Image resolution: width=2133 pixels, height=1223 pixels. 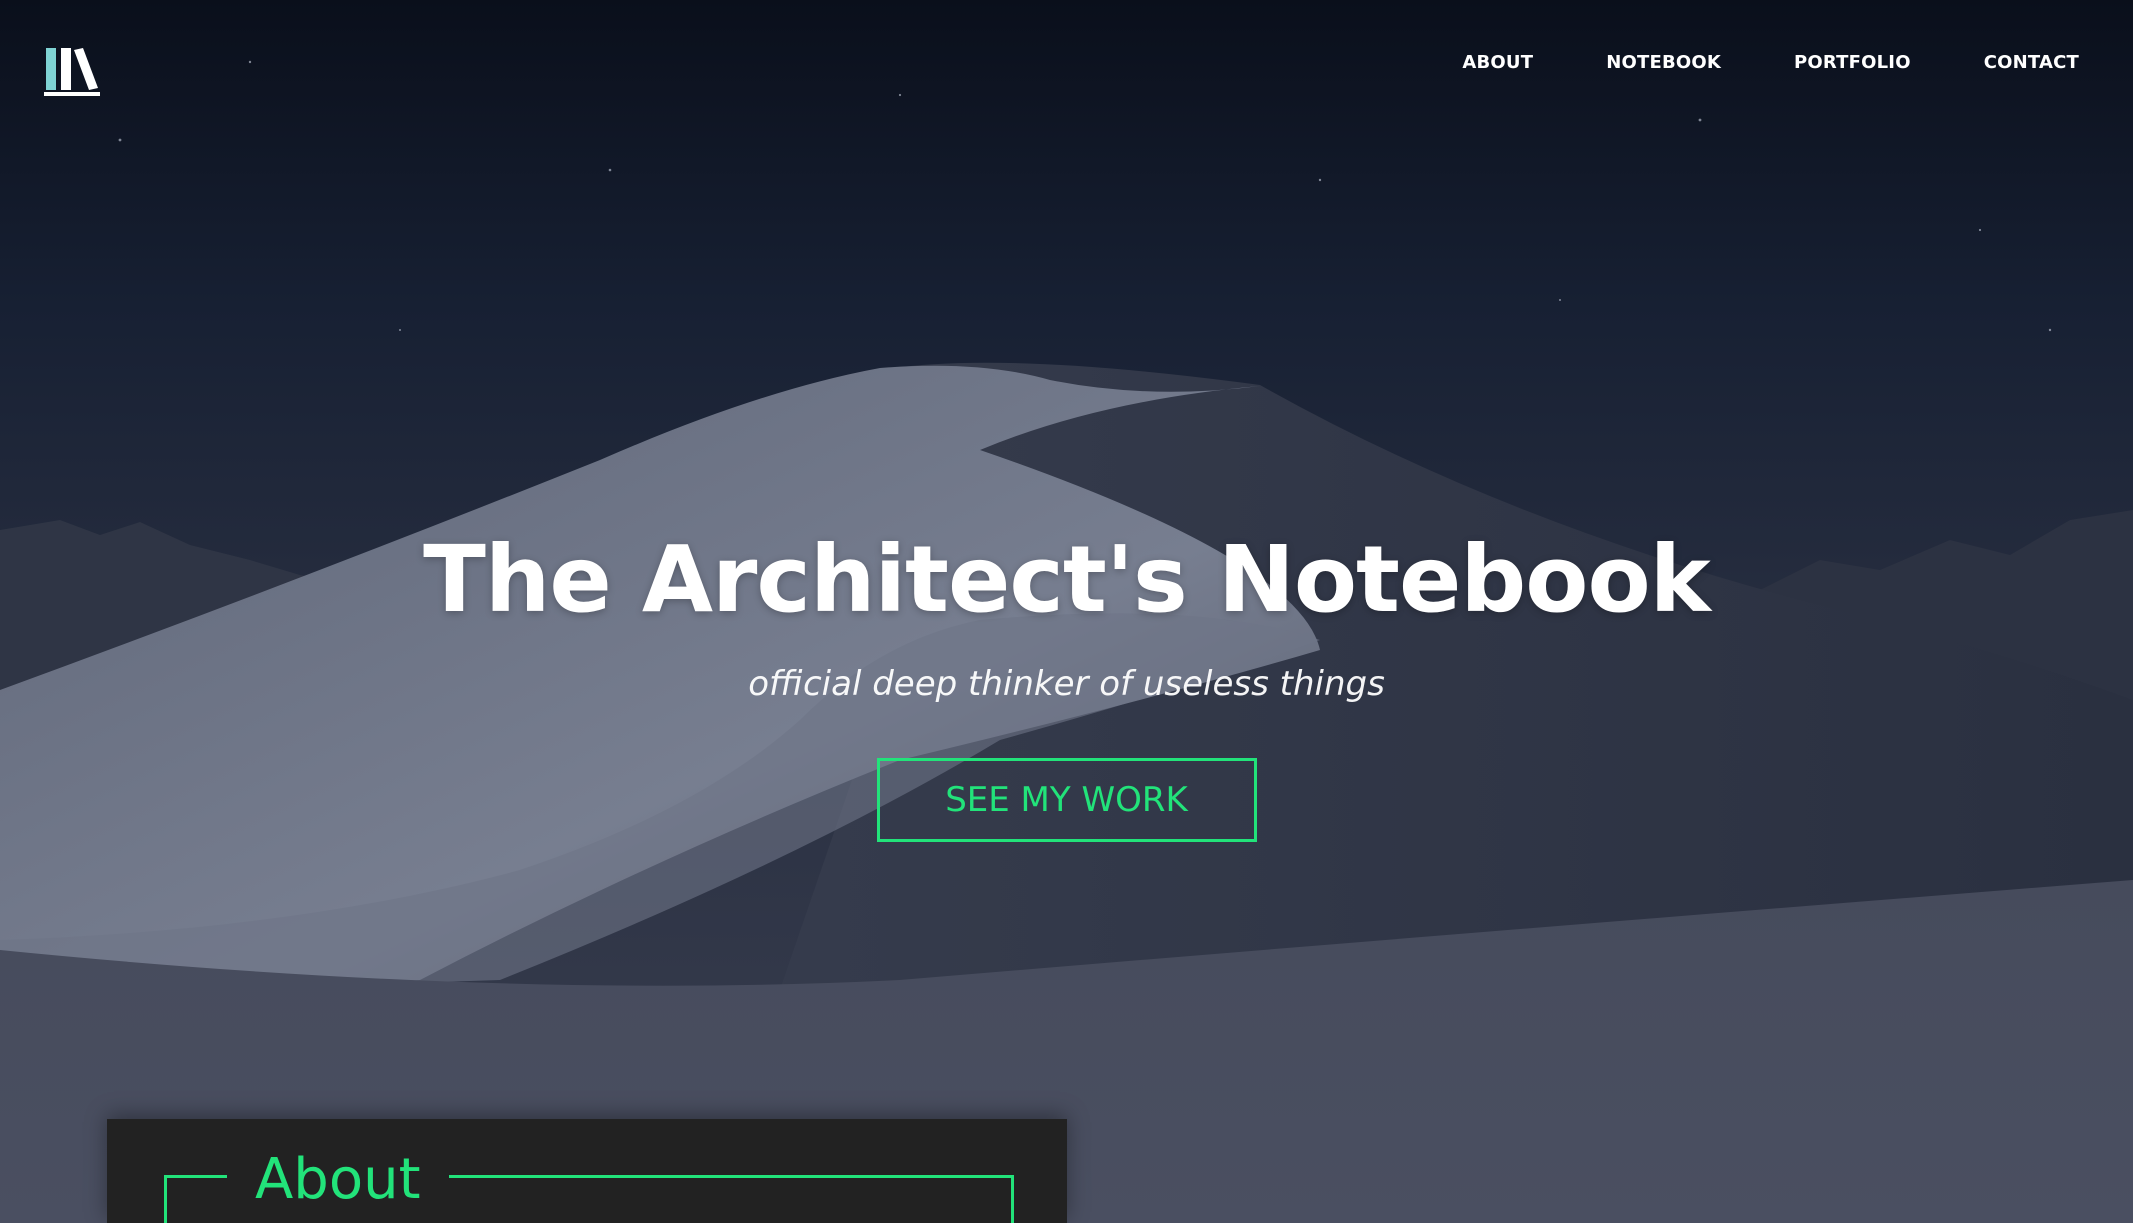 I want to click on bookshelf-logo-icon, so click(x=72, y=72).